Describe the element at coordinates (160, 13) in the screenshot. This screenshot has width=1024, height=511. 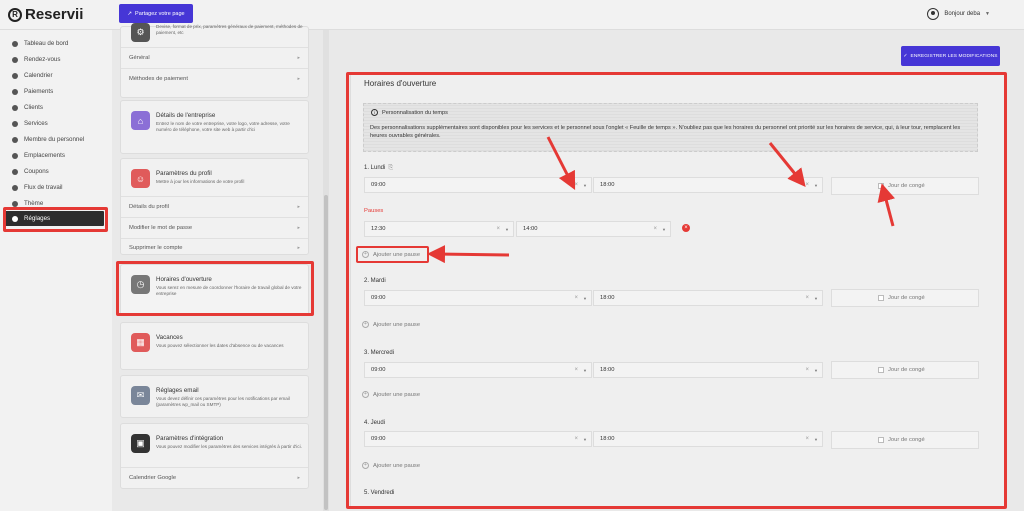
I see `share-page-label: Partagez votre page` at that location.